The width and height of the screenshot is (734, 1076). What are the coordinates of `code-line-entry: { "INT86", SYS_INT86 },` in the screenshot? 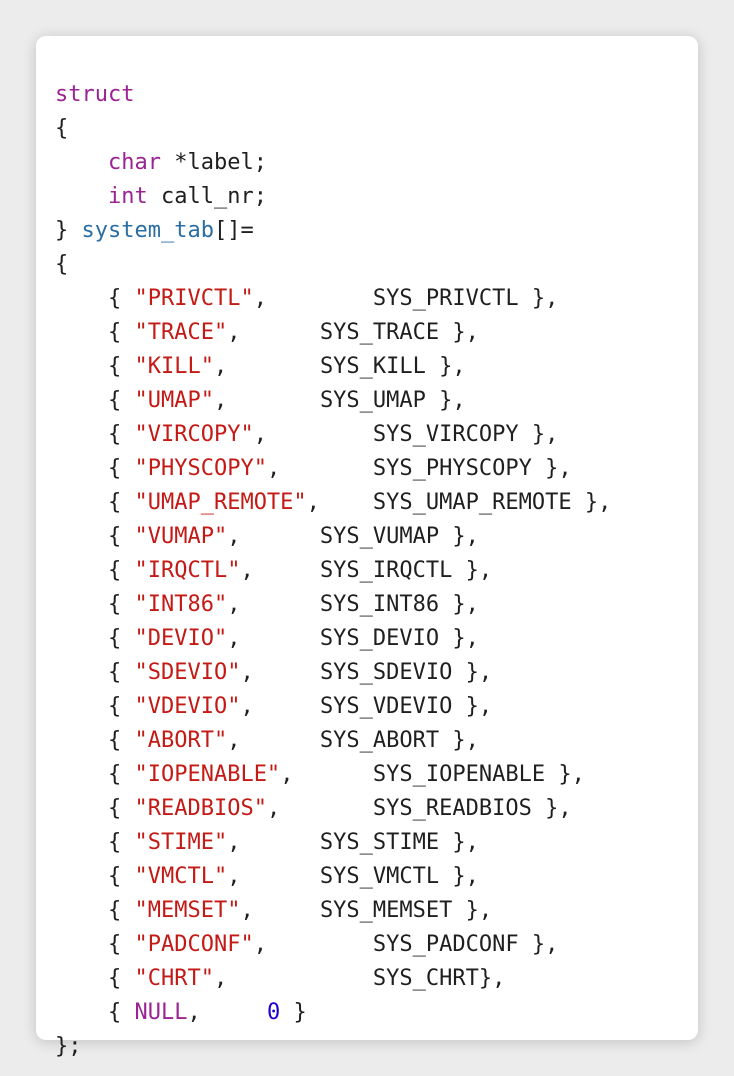 It's located at (376, 605).